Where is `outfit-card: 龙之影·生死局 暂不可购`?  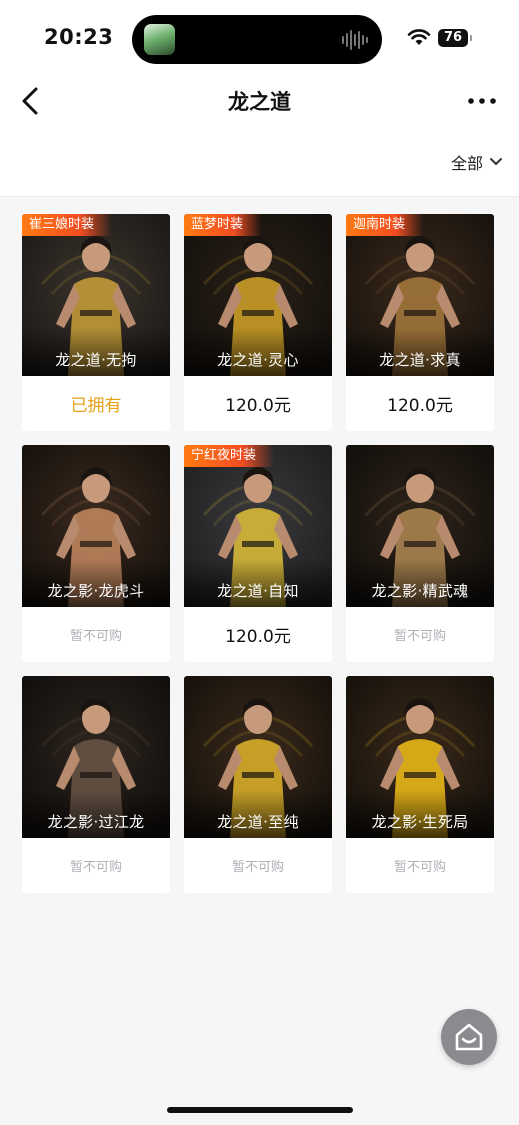
outfit-card: 龙之影·生死局 暂不可购 is located at coordinates (420, 784).